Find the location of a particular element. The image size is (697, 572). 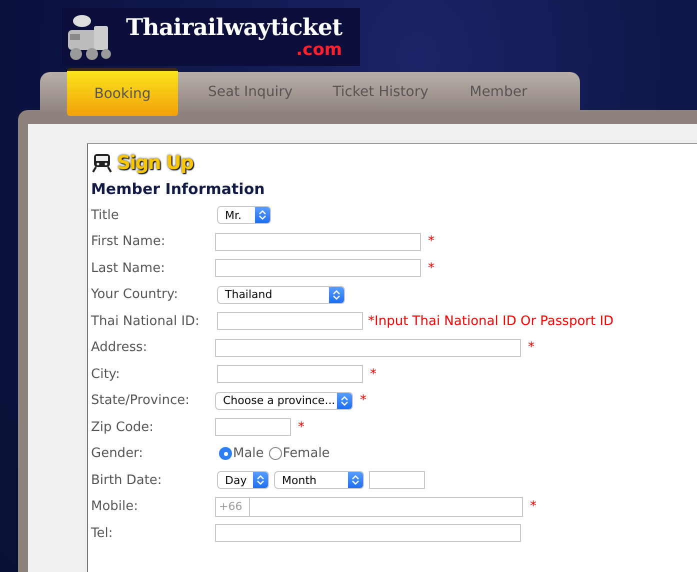

field-label: First Name: is located at coordinates (128, 242).